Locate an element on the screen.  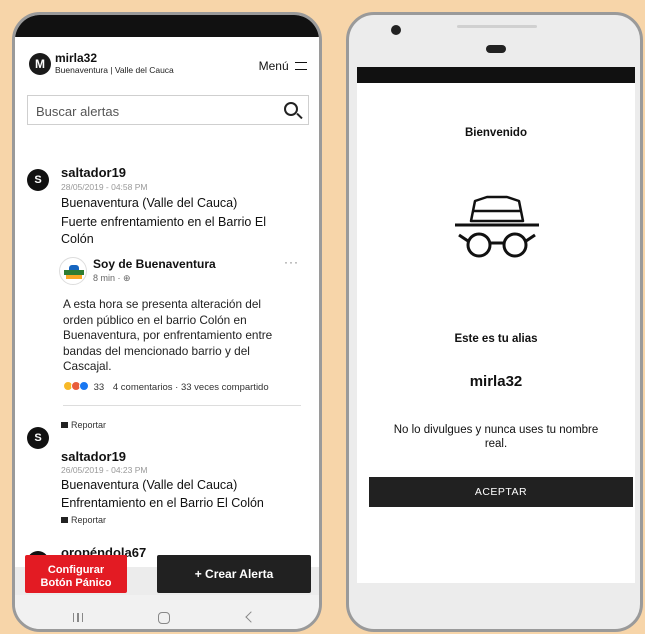
embed-stats: 33 4 comentarios · 33 veces compartido is located at coordinates (166, 387).